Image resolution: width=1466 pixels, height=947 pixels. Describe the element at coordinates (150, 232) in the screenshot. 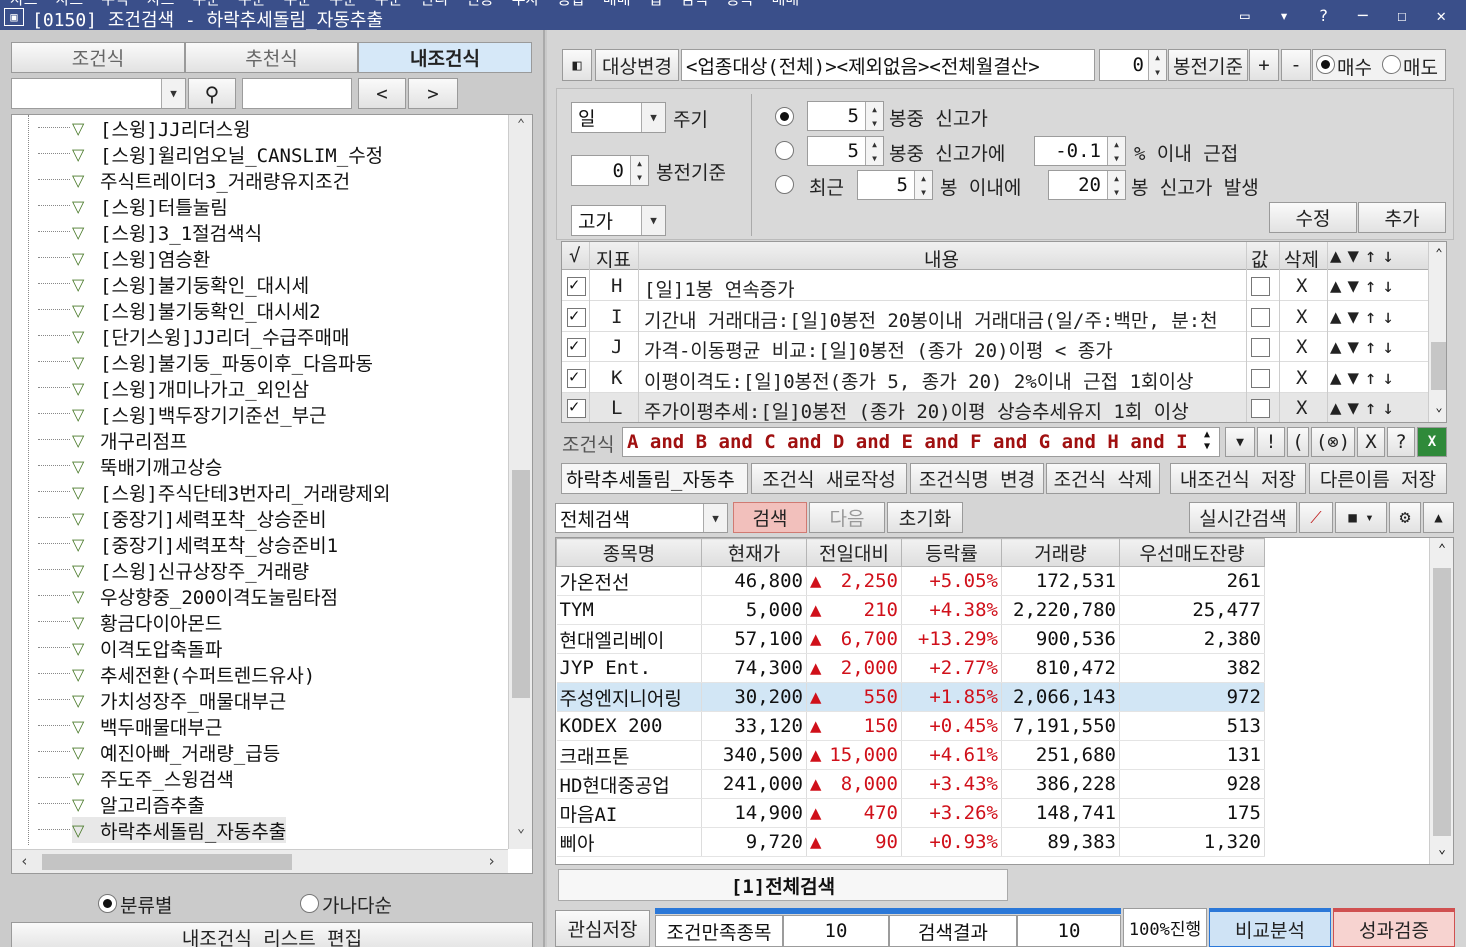

I see `tree-item: ▽ [스윙]3_1절검색식` at that location.